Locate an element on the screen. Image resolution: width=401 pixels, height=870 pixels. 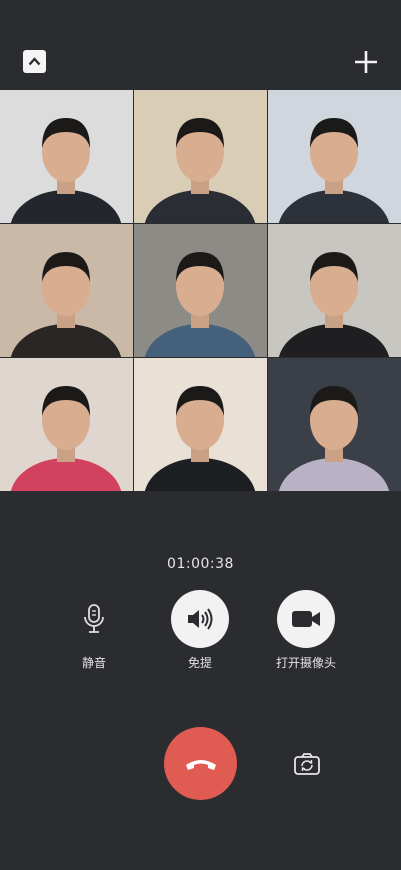
mute-label: 静音 is located at coordinates (93, 663).